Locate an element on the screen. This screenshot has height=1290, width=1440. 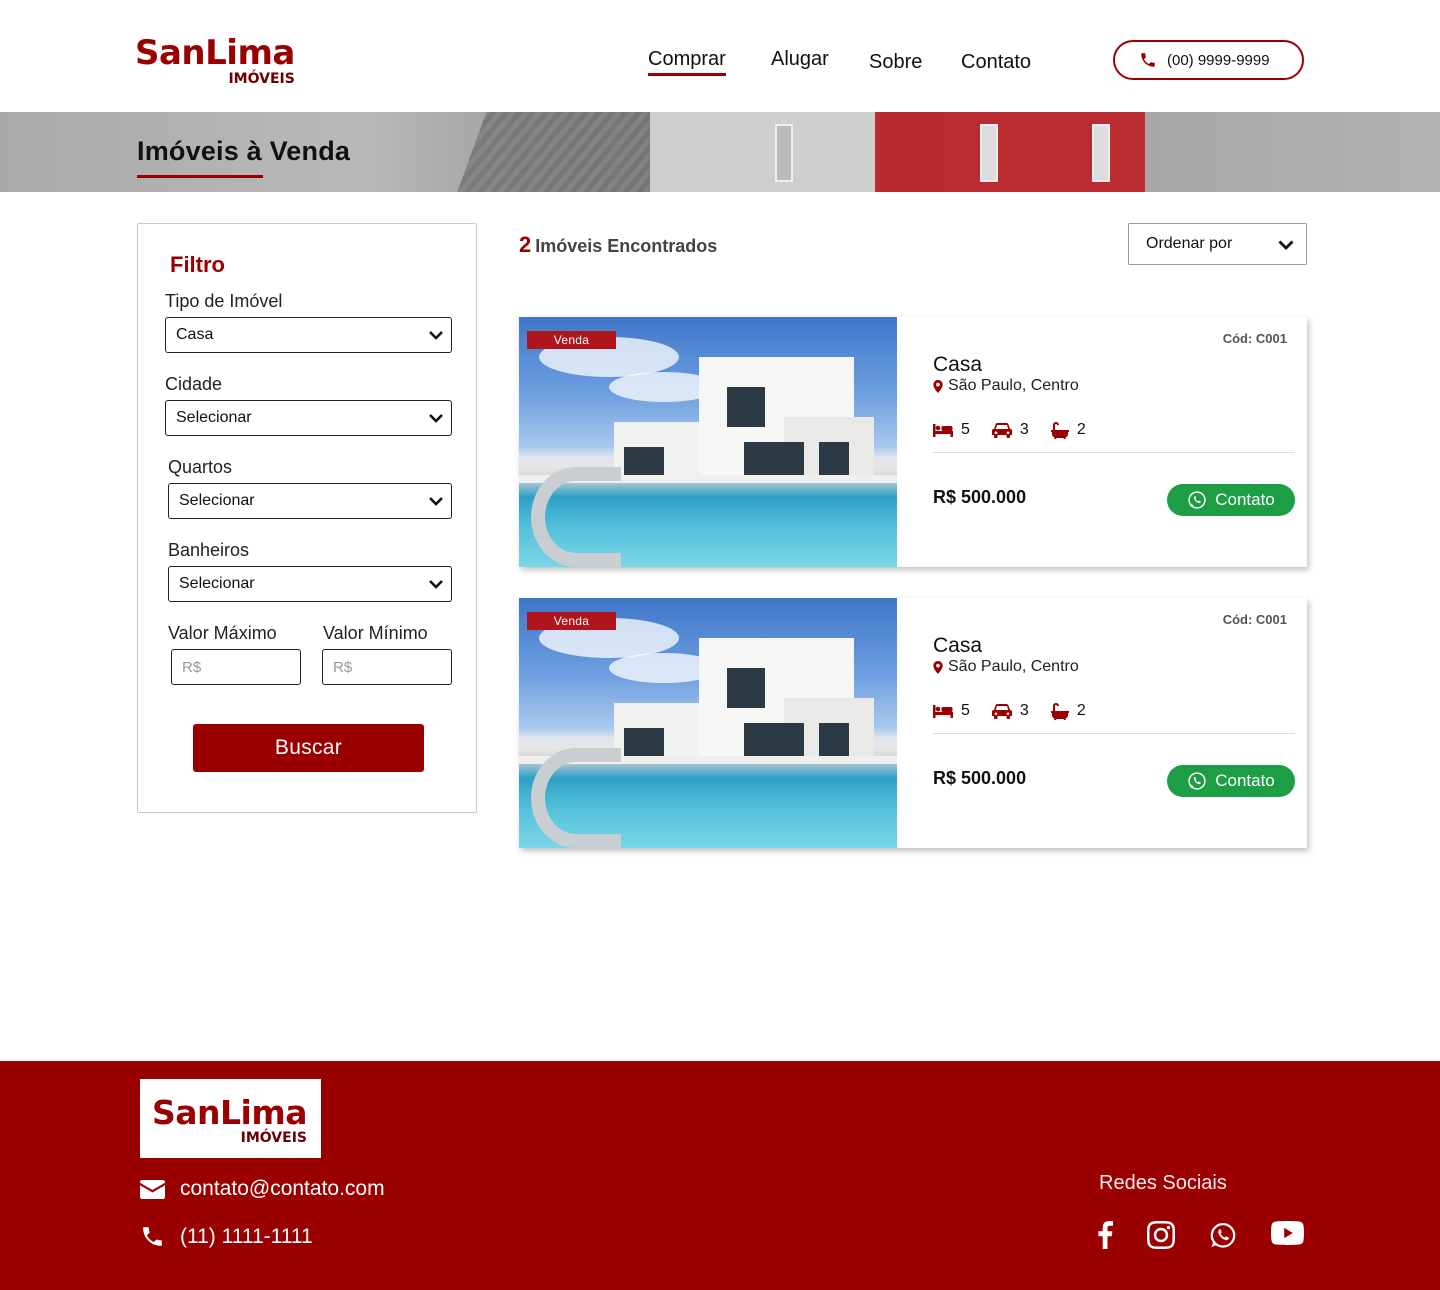
tipo-select: Casa is located at coordinates (308, 335).